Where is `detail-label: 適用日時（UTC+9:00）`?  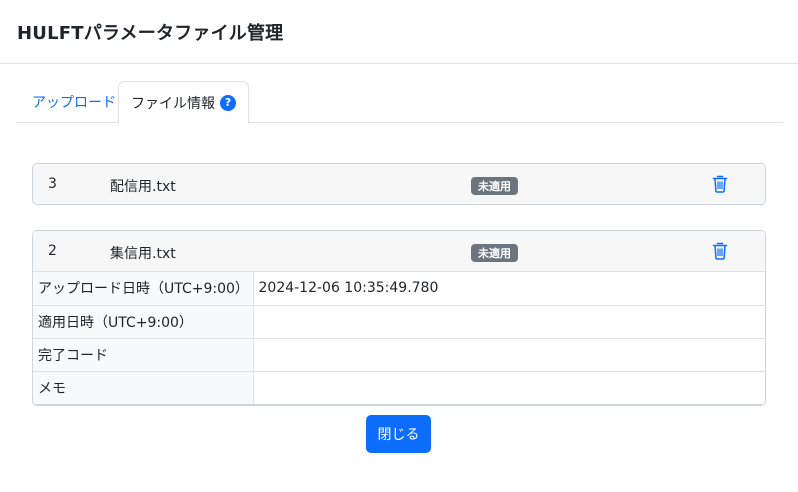 detail-label: 適用日時（UTC+9:00） is located at coordinates (143, 322).